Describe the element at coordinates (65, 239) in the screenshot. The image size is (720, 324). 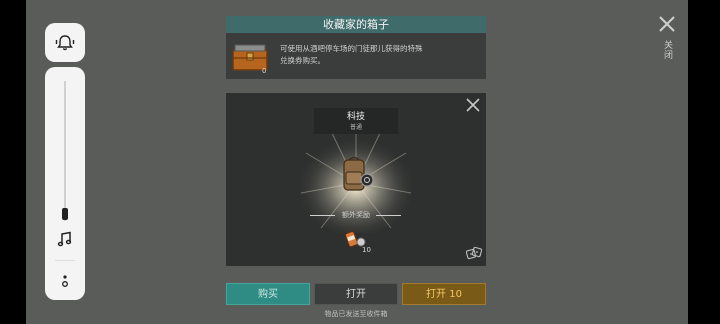
I see `music-note-icon` at that location.